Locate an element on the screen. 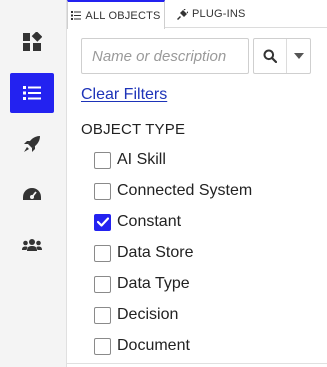 The height and width of the screenshot is (367, 327). caret-down-icon is located at coordinates (298, 56).